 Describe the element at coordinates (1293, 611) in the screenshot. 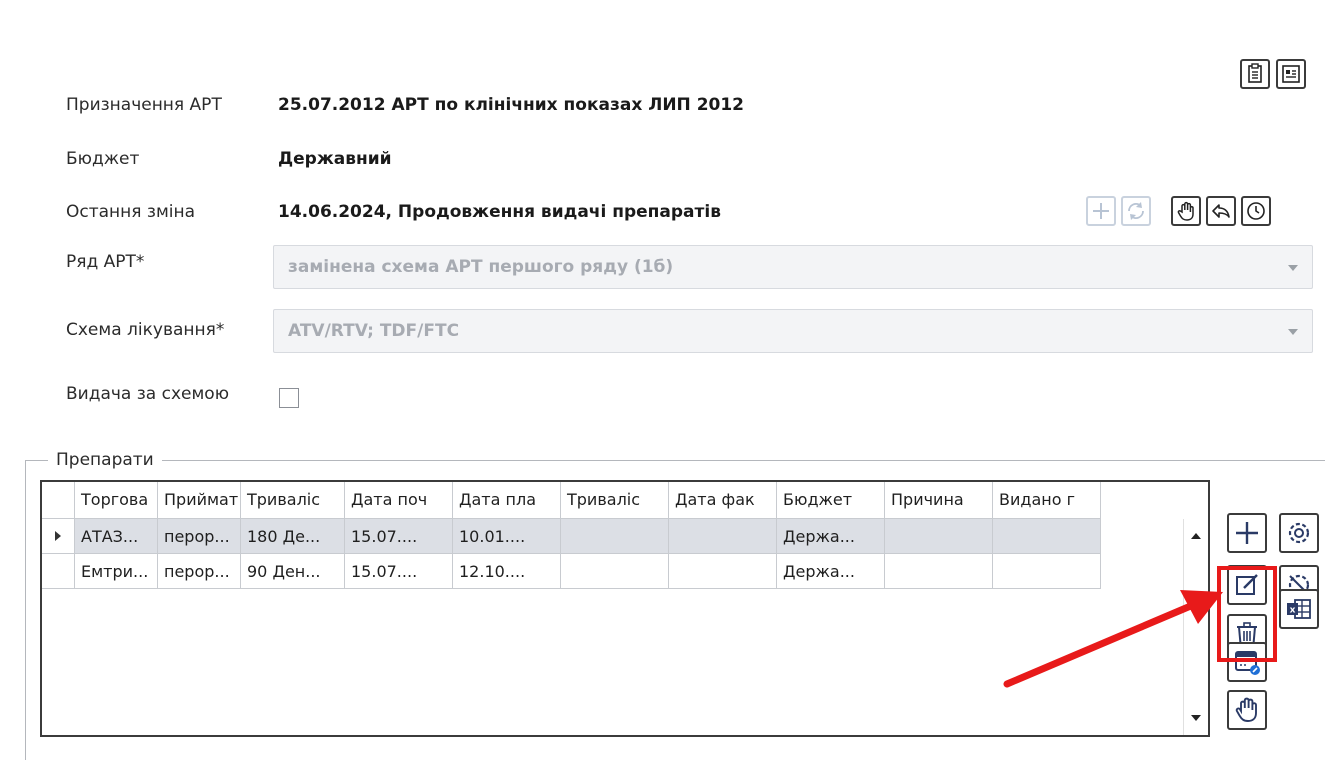

I see `svg-text: x` at that location.